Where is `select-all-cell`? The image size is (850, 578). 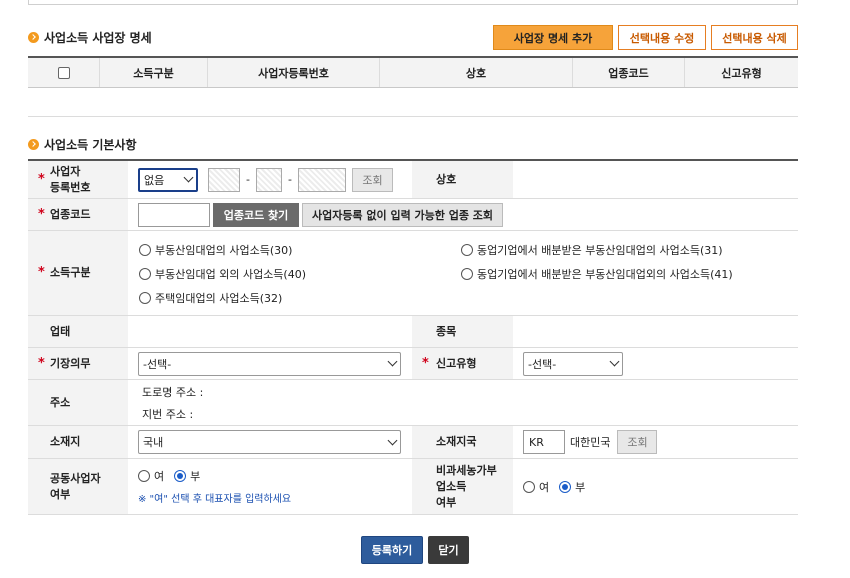 select-all-cell is located at coordinates (64, 72).